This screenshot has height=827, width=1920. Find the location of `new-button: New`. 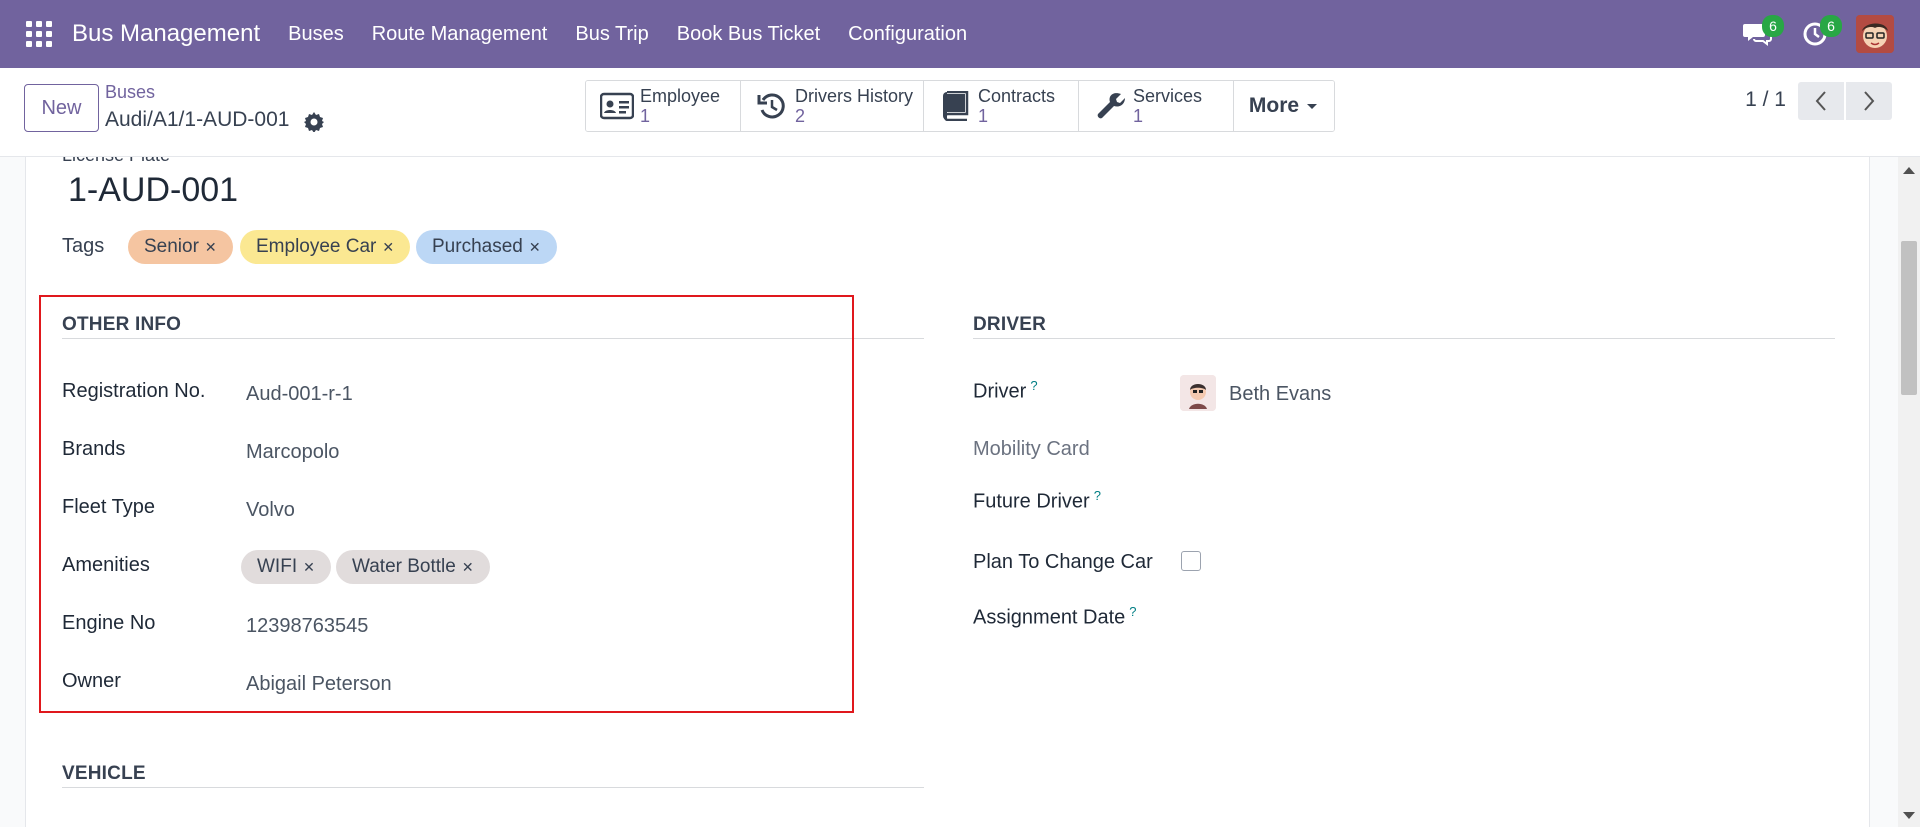

new-button: New is located at coordinates (61, 108).